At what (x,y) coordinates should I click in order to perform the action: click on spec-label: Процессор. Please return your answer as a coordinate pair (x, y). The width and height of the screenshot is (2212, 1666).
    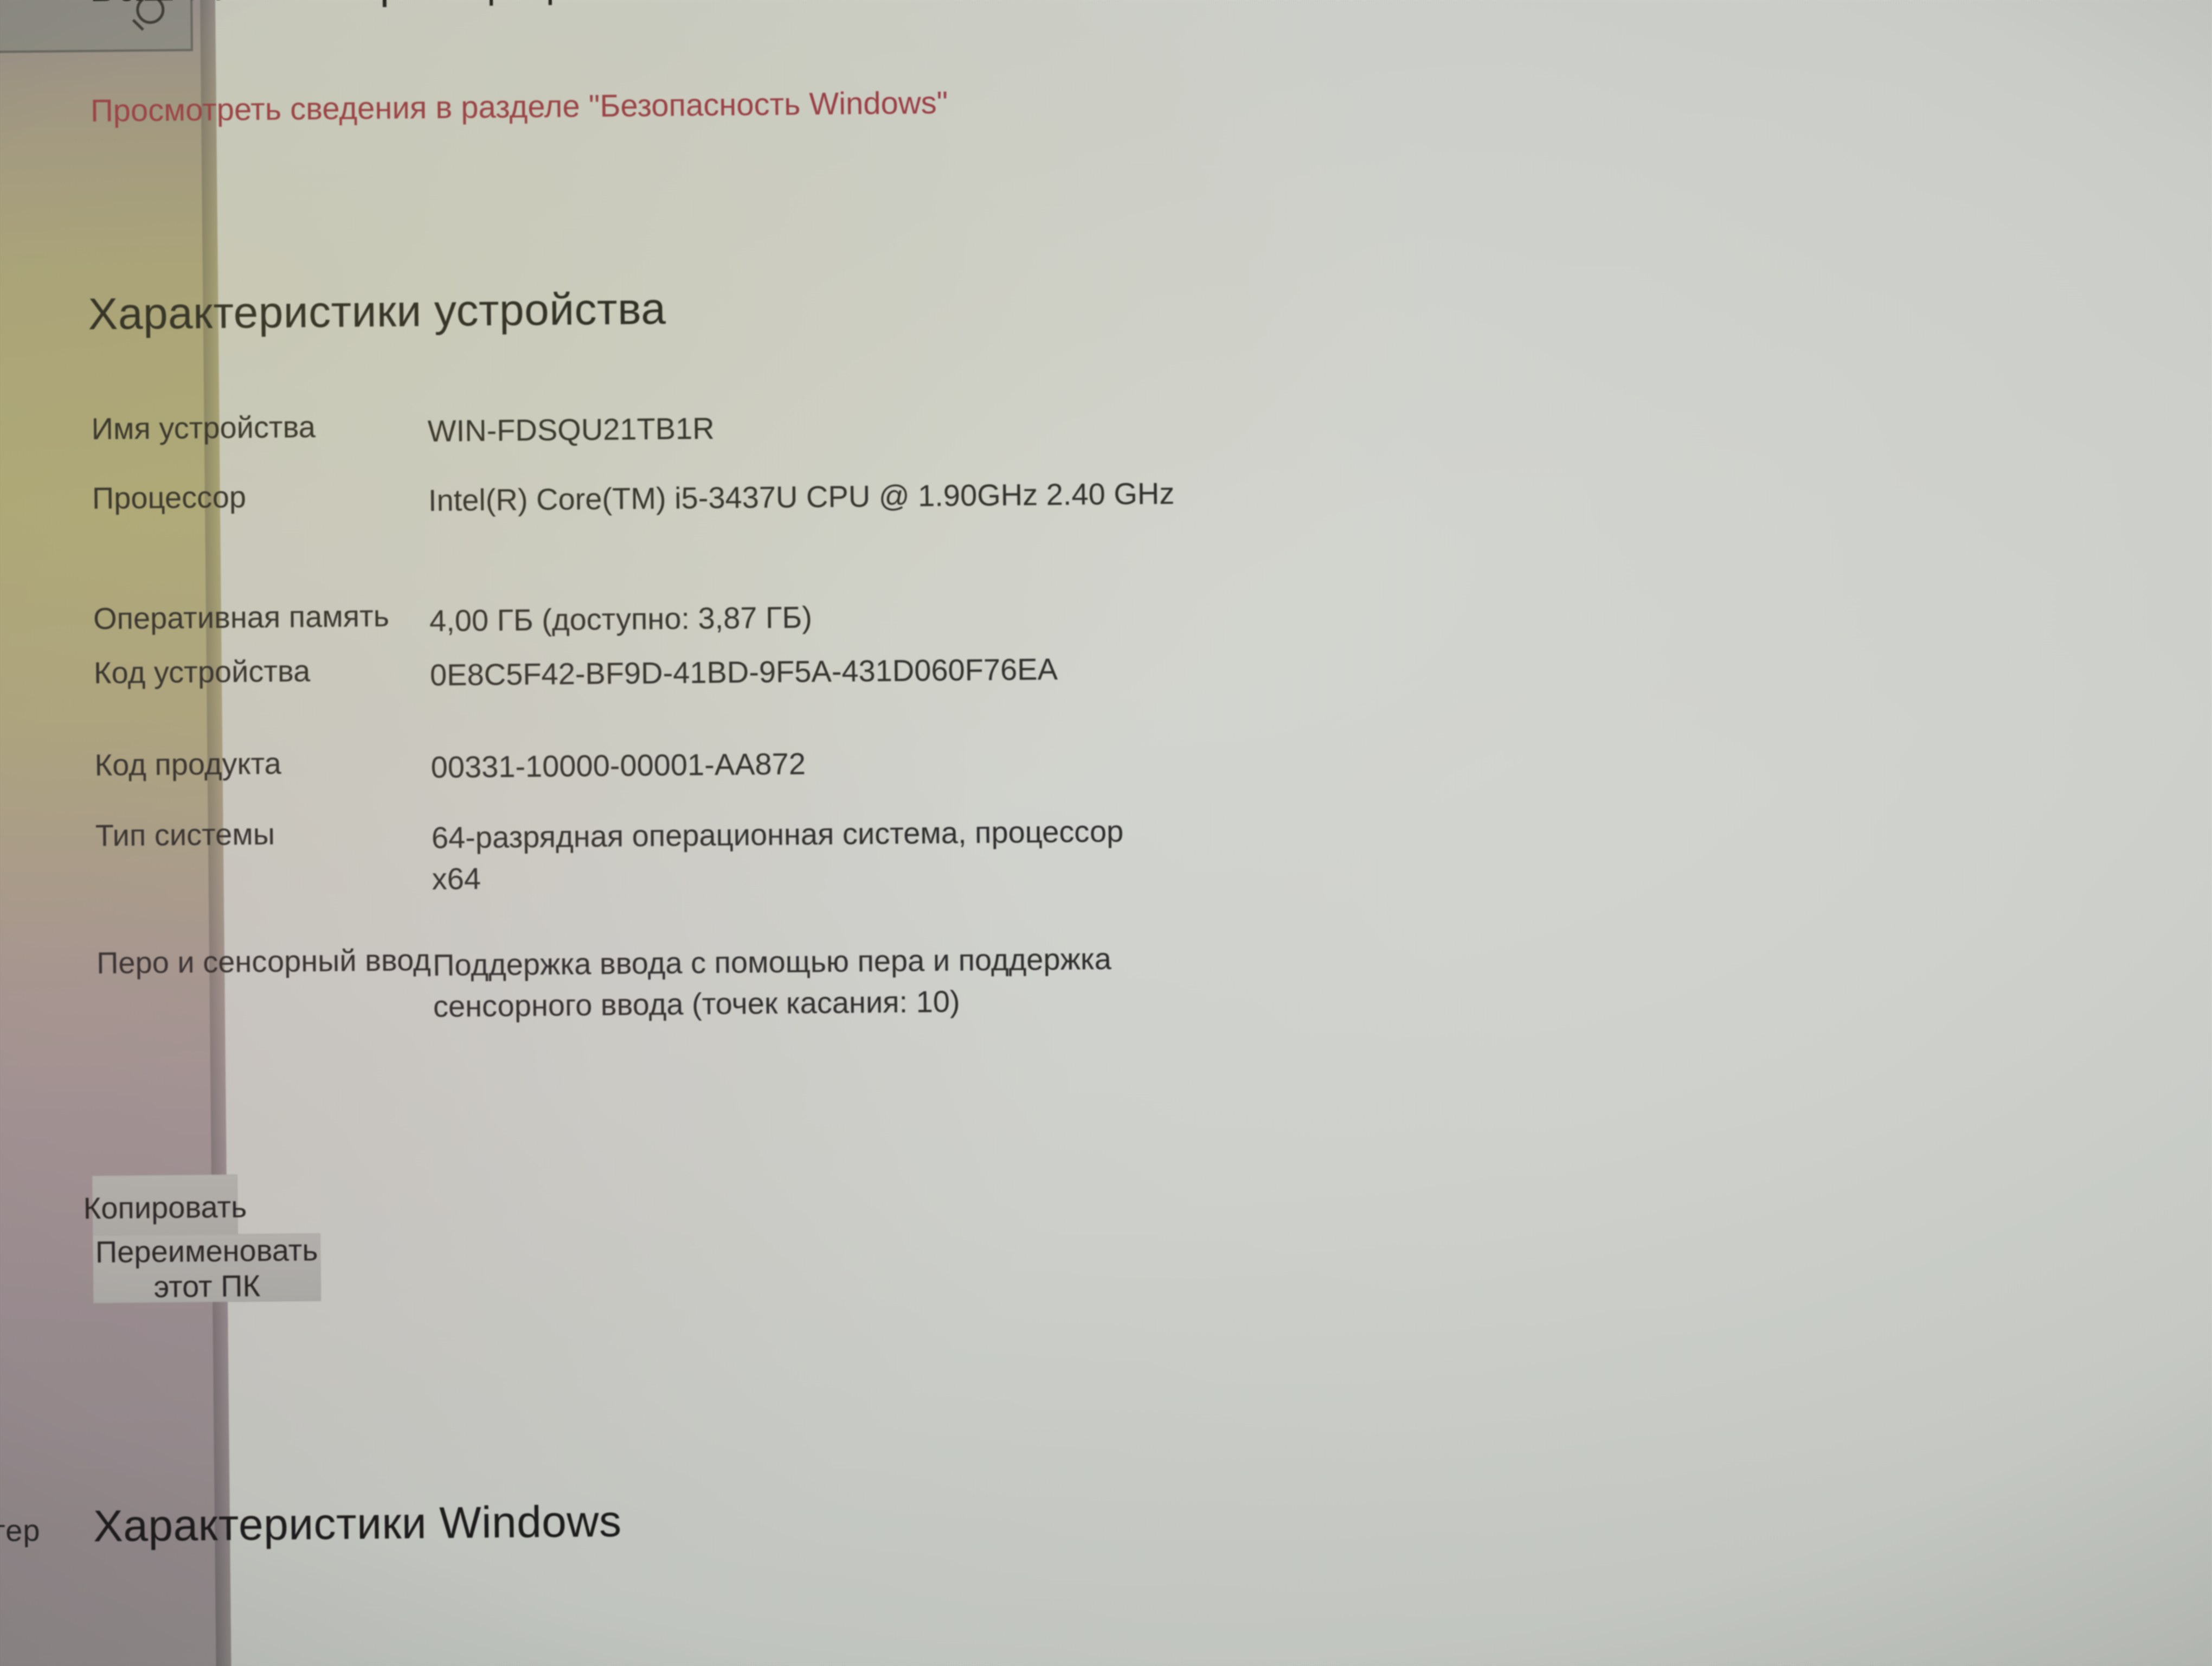
    Looking at the image, I should click on (169, 498).